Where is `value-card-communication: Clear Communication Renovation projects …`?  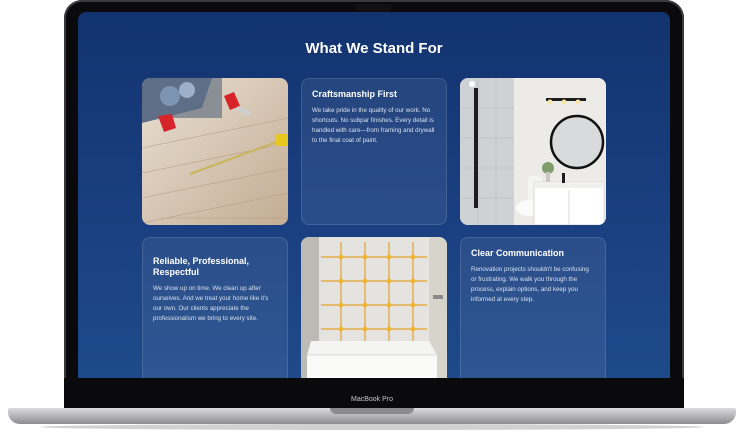 value-card-communication: Clear Communication Renovation projects … is located at coordinates (533, 307).